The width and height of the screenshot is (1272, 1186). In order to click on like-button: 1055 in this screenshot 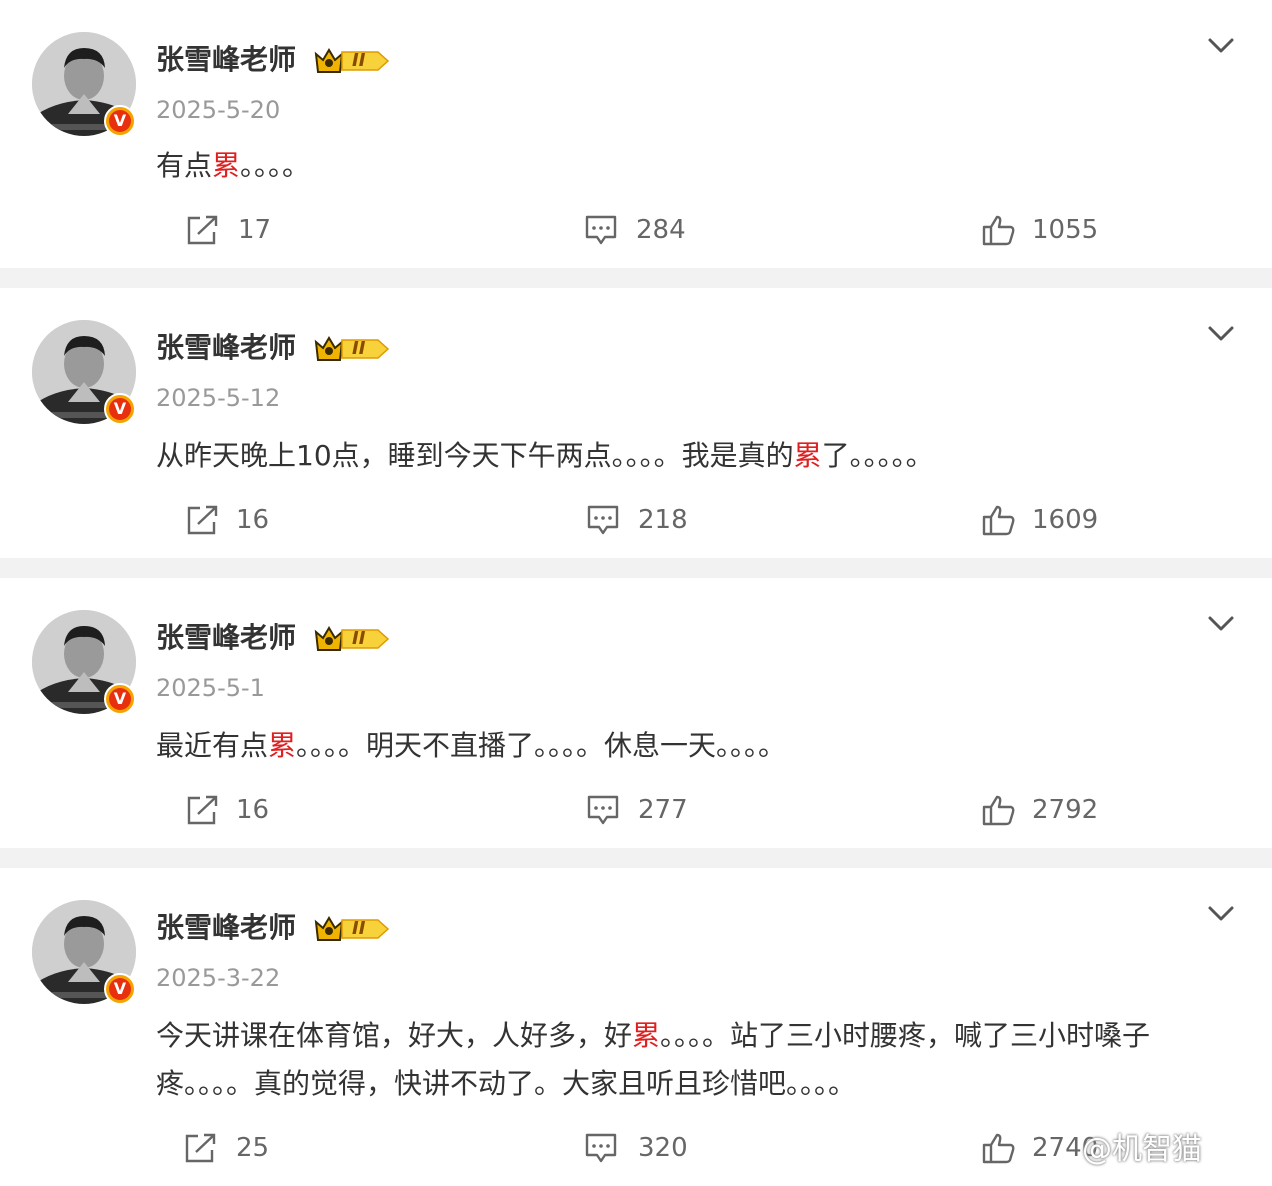, I will do `click(1052, 230)`.